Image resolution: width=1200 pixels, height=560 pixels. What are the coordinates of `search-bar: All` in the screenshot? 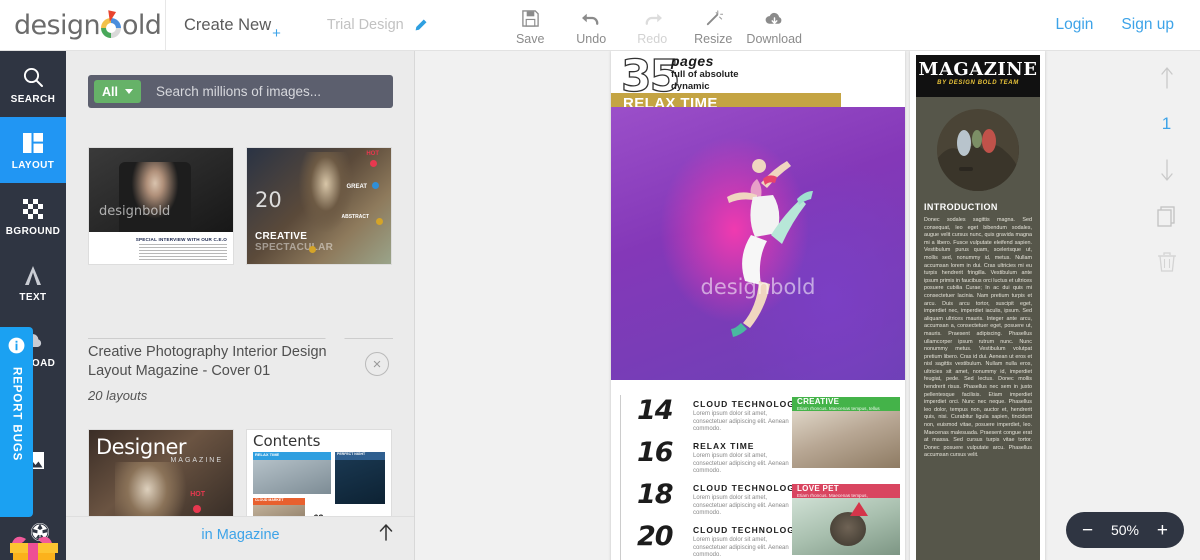 It's located at (240, 91).